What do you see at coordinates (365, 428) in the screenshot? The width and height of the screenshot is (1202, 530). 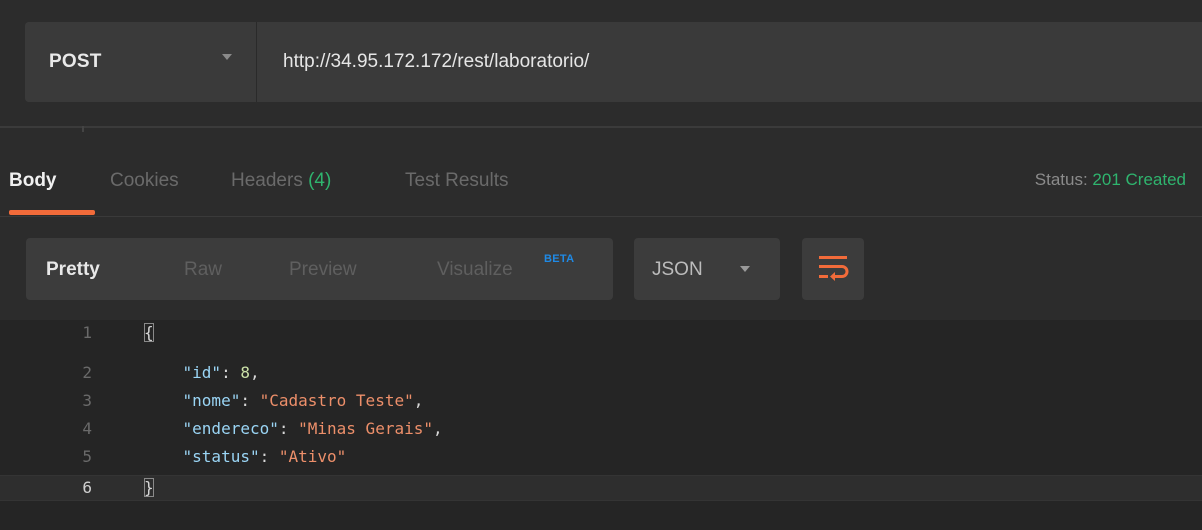 I see `json-value: "Minas Gerais"` at bounding box center [365, 428].